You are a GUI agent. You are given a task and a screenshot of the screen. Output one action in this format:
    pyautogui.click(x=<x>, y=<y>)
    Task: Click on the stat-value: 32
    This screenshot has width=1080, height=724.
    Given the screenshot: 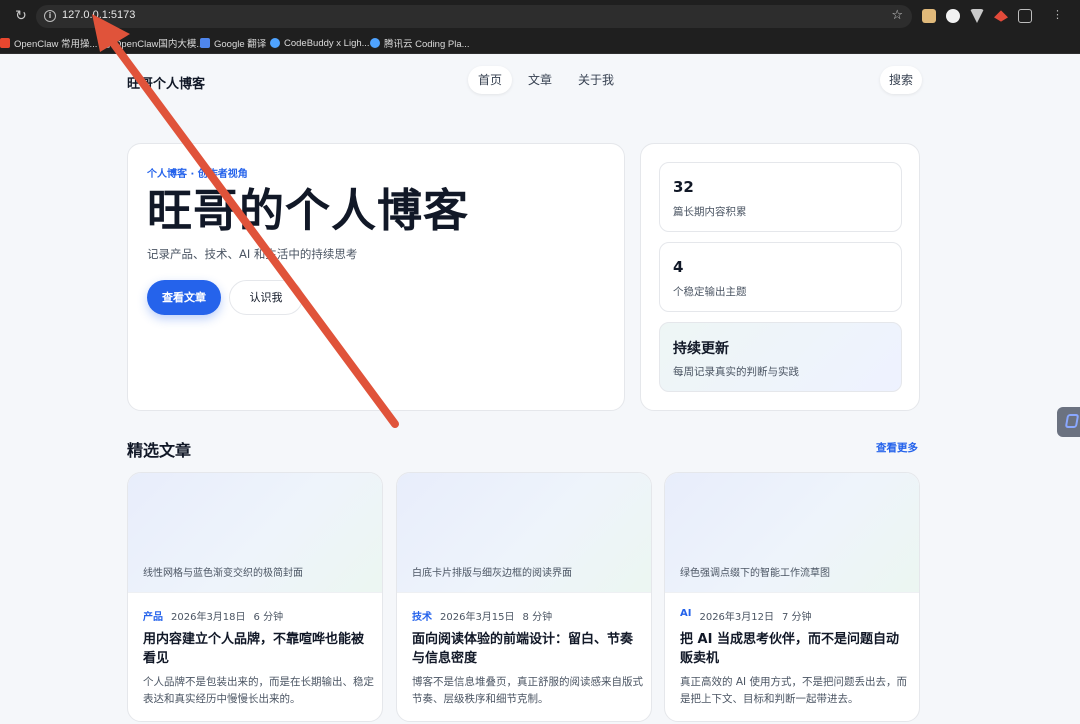 What is the action you would take?
    pyautogui.click(x=683, y=187)
    